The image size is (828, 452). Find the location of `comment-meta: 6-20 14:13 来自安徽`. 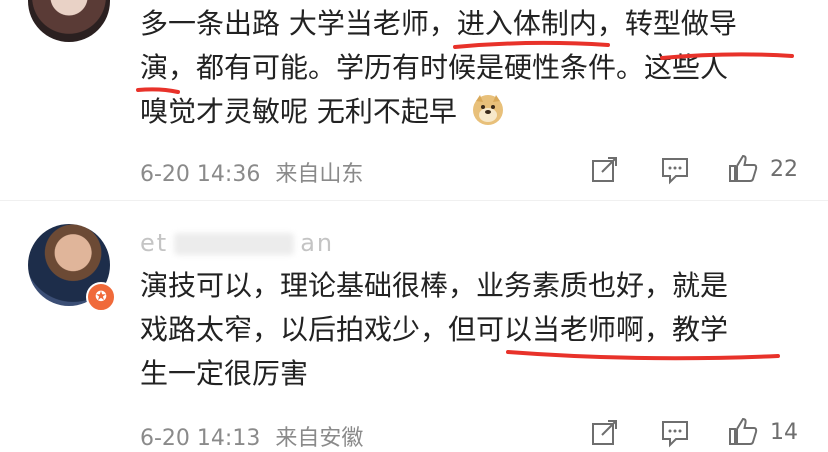

comment-meta: 6-20 14:13 来自安徽 is located at coordinates (255, 436).